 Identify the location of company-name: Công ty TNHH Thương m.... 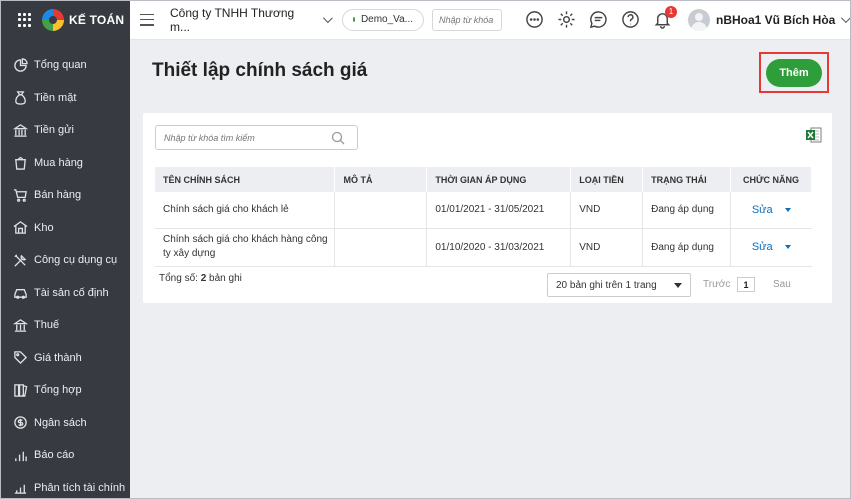
(232, 19).